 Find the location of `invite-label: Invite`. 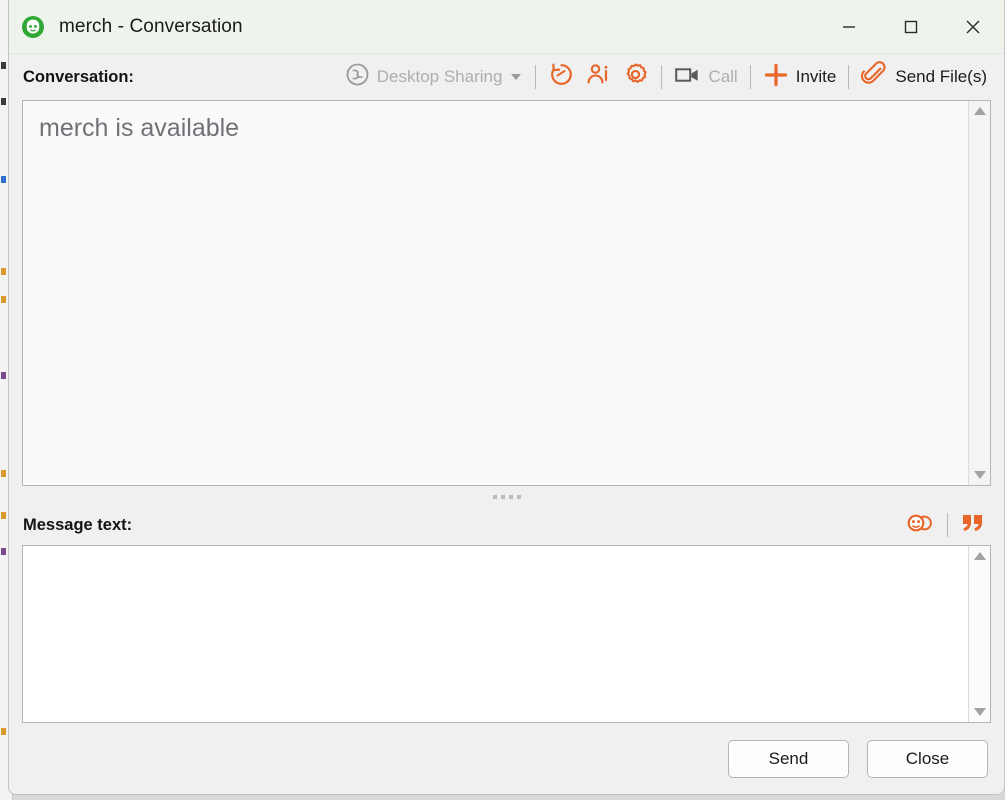

invite-label: Invite is located at coordinates (816, 76).